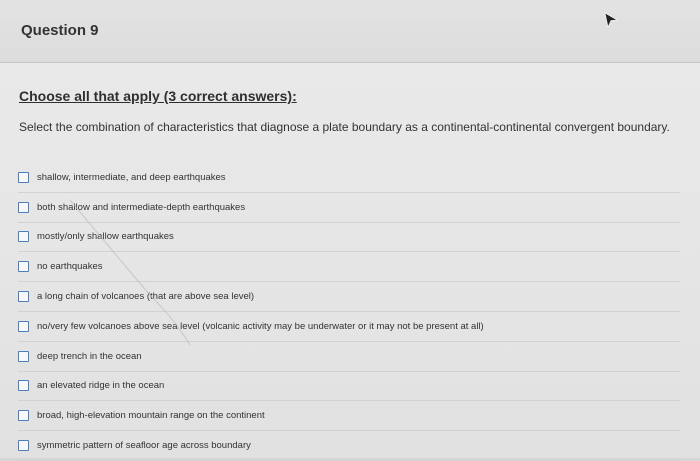 This screenshot has width=700, height=461. I want to click on answer-option-label: no earthquakes, so click(70, 267).